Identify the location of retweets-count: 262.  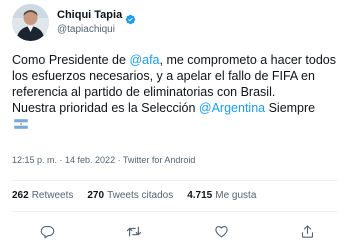
(20, 195).